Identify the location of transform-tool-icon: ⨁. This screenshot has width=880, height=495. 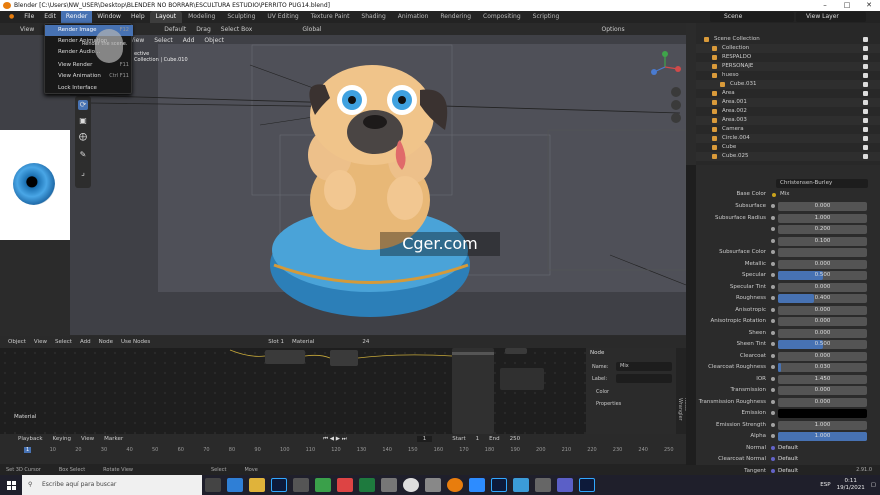
(83, 137).